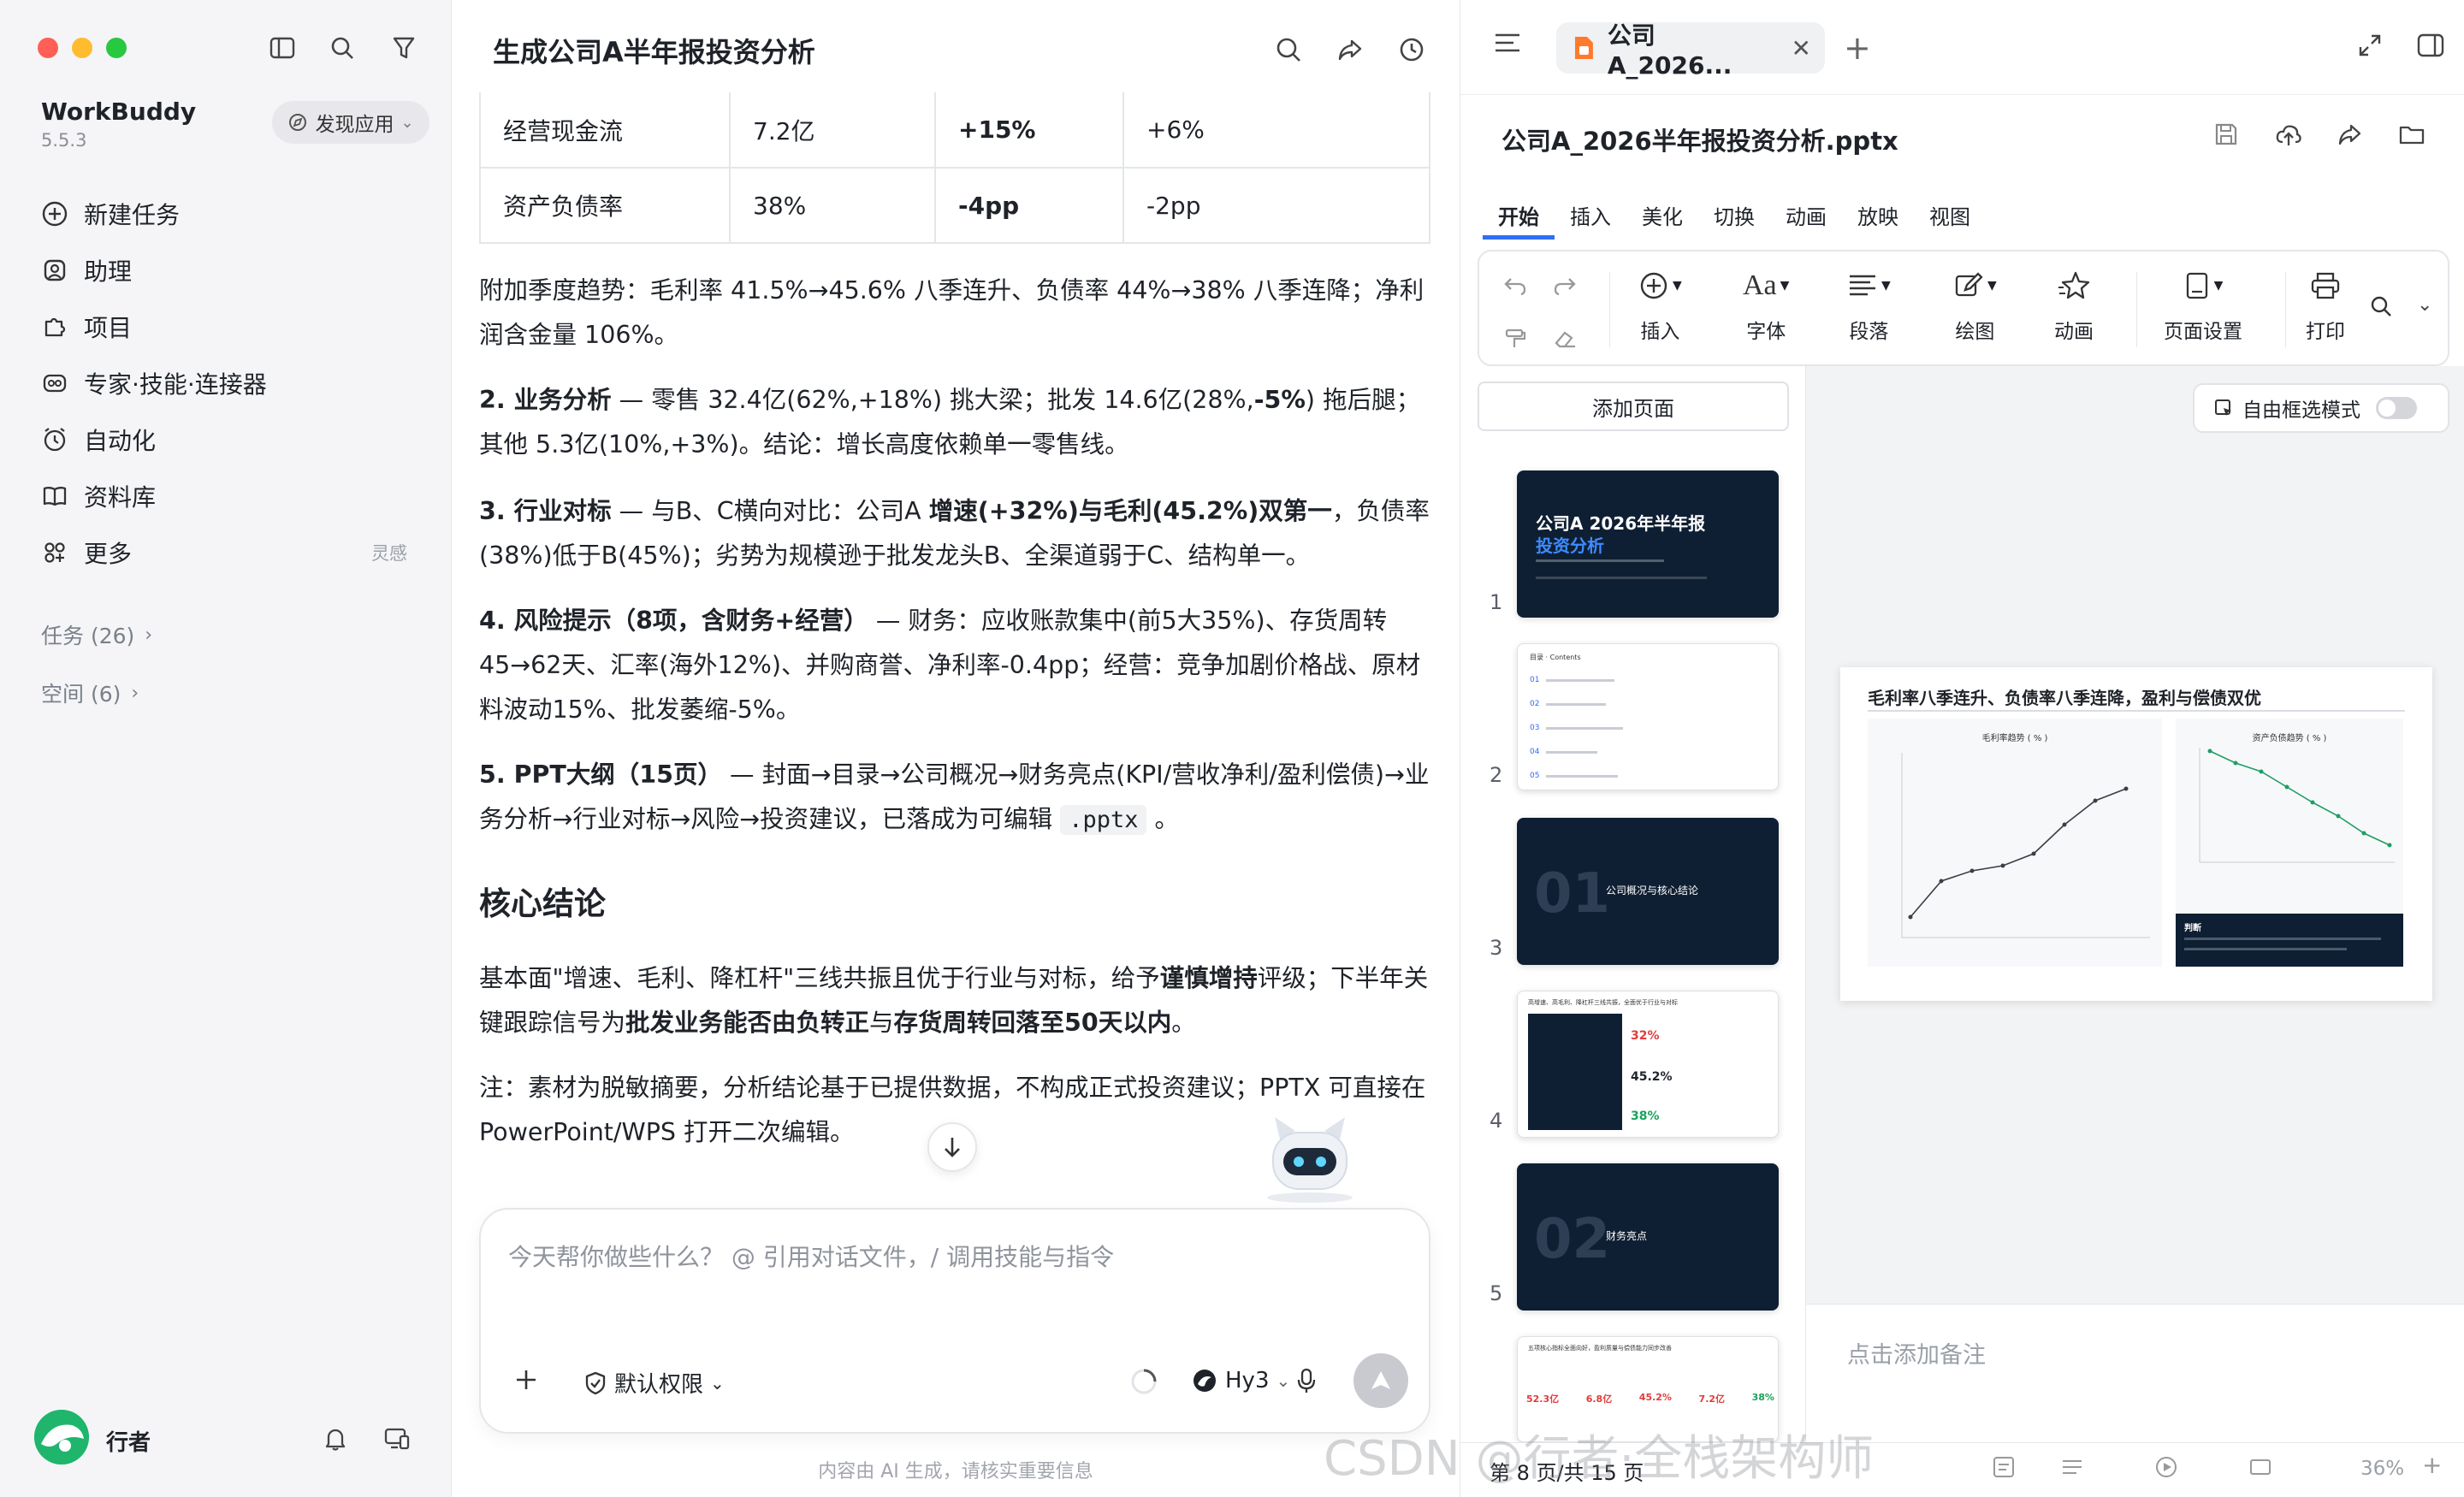 Image resolution: width=2464 pixels, height=1497 pixels. I want to click on user-name: 行者, so click(128, 1443).